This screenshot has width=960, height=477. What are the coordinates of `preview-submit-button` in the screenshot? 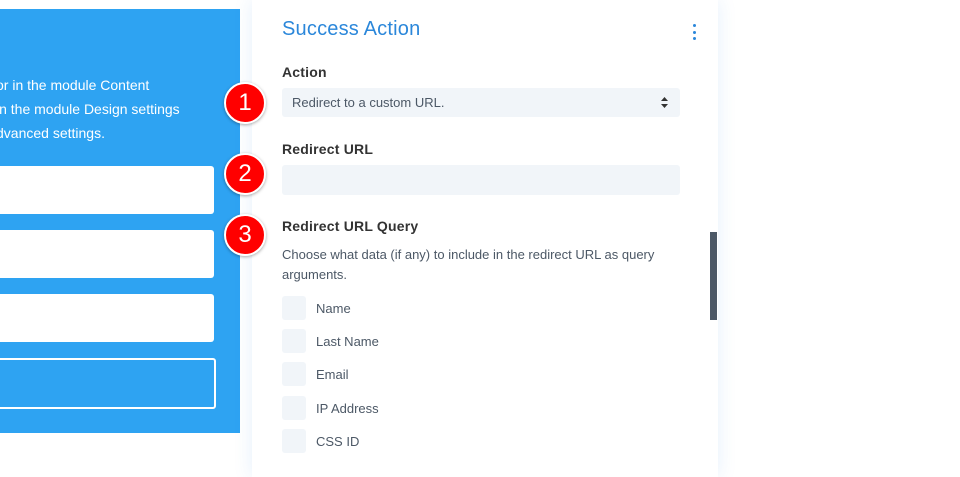 It's located at (108, 383).